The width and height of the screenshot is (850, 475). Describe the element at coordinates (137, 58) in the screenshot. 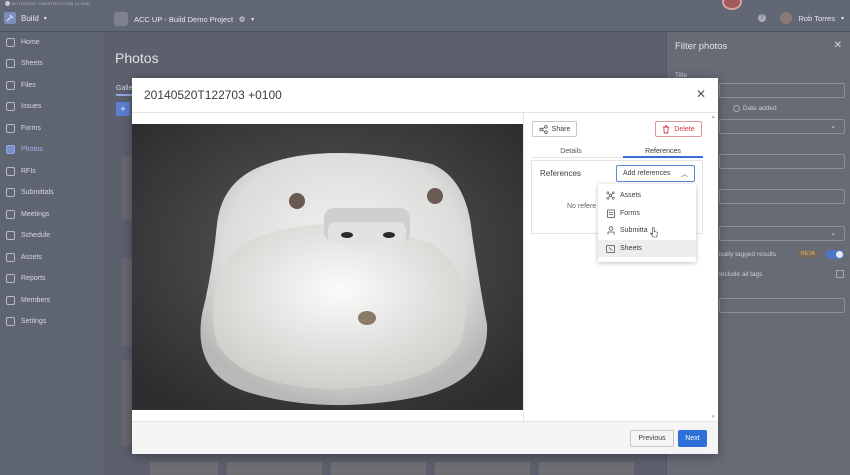

I see `page-title: Photos` at that location.